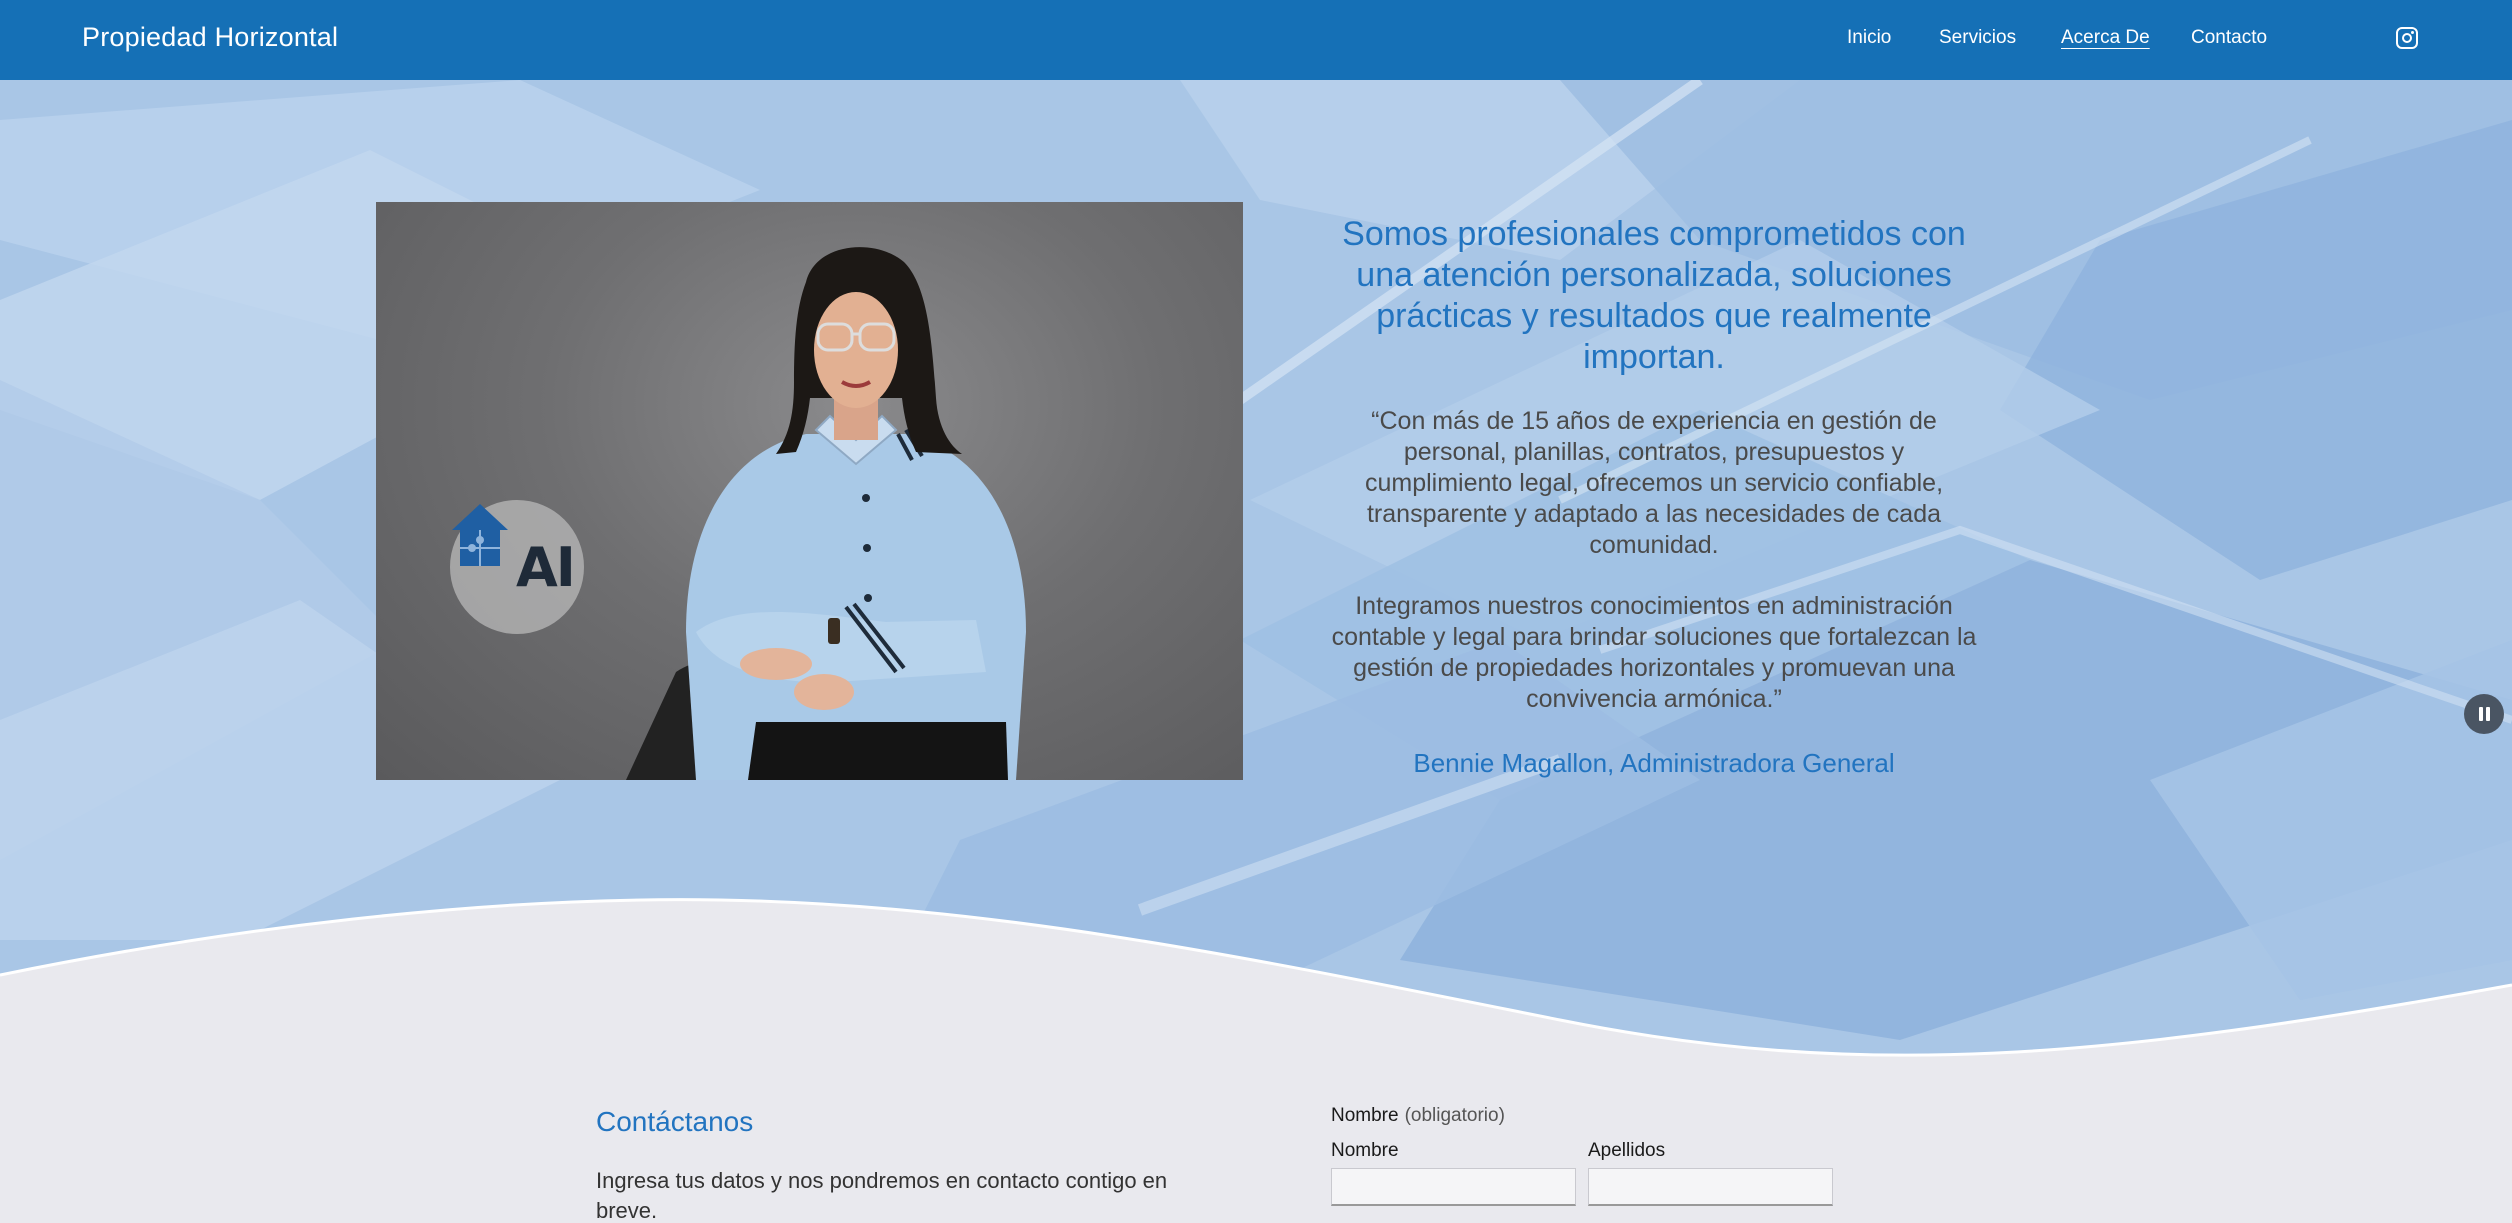 The width and height of the screenshot is (2512, 1223). I want to click on instagram-icon, so click(2407, 38).